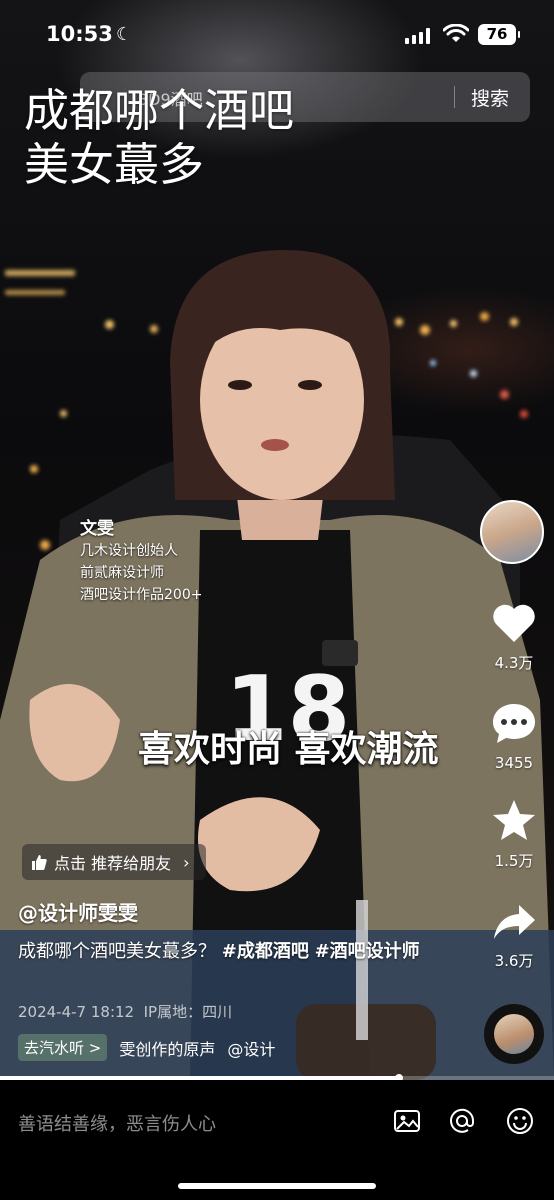  What do you see at coordinates (367, 951) in the screenshot?
I see `hashtag-link: #酒吧设计师` at bounding box center [367, 951].